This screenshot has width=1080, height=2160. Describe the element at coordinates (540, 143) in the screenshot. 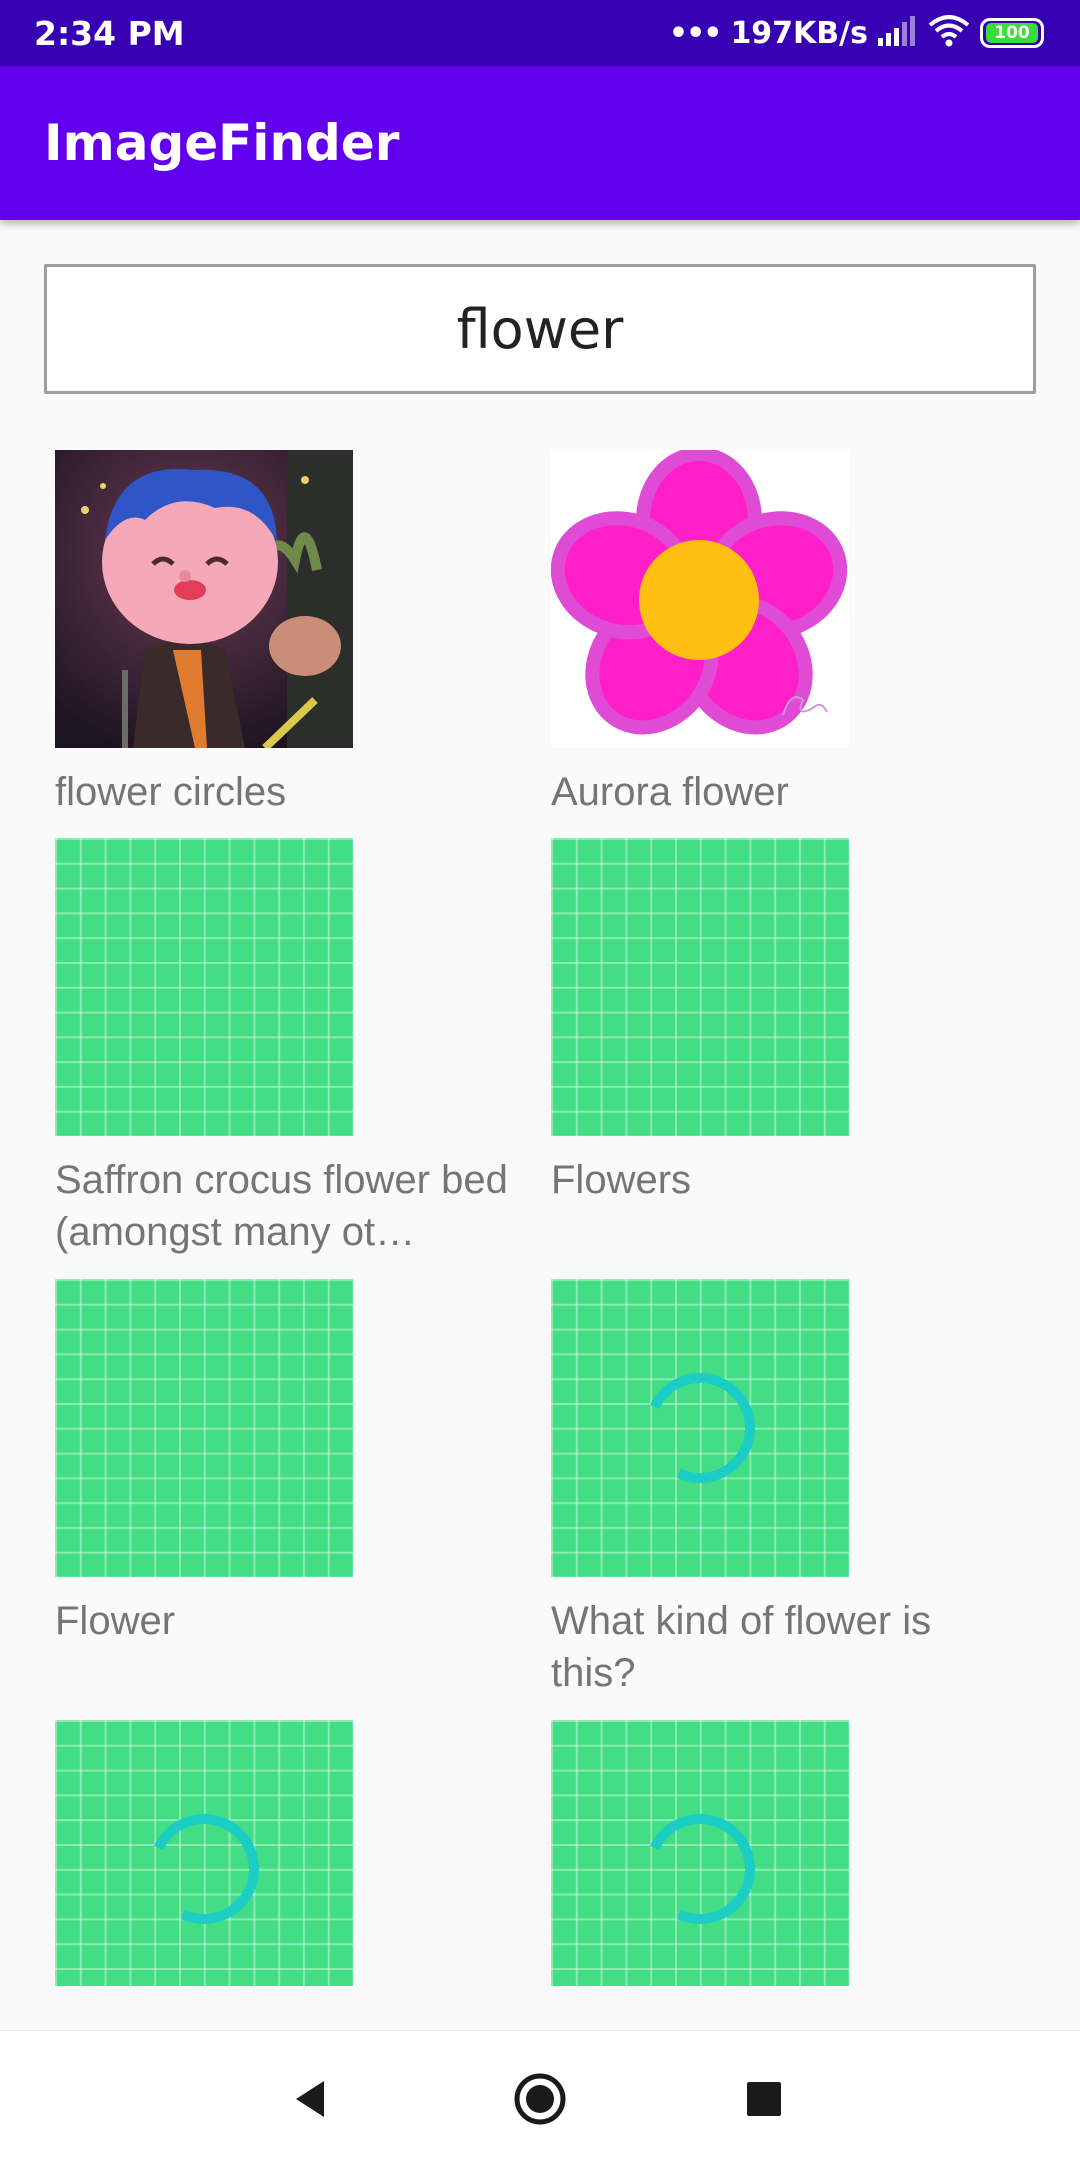

I see `app-bar: ImageFinder` at that location.